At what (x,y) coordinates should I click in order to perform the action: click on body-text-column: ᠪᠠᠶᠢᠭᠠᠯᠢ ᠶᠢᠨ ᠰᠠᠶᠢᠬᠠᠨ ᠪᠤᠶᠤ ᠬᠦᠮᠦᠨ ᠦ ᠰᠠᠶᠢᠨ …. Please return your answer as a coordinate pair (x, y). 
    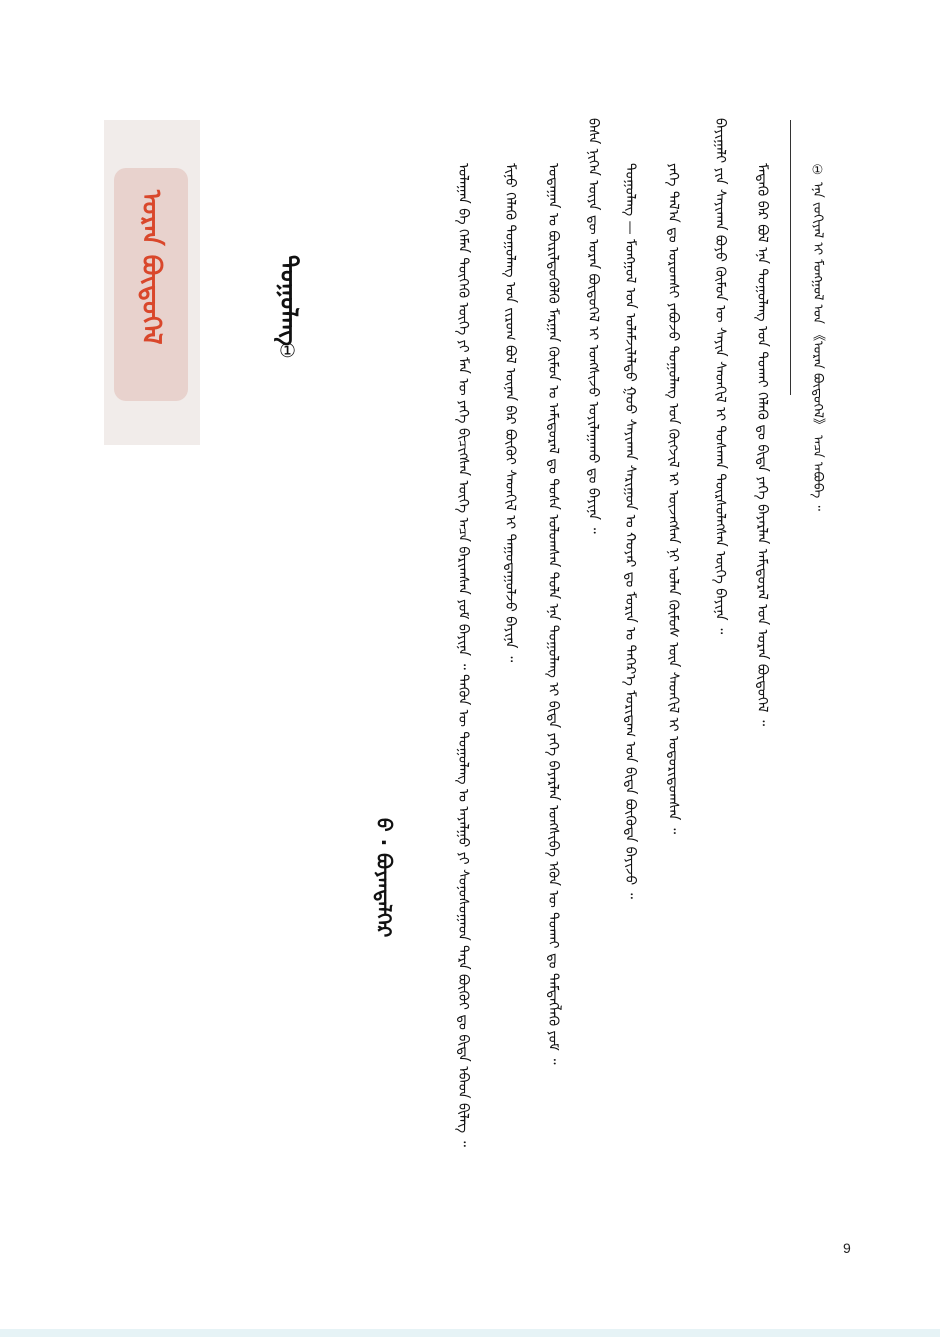
    Looking at the image, I should click on (720, 376).